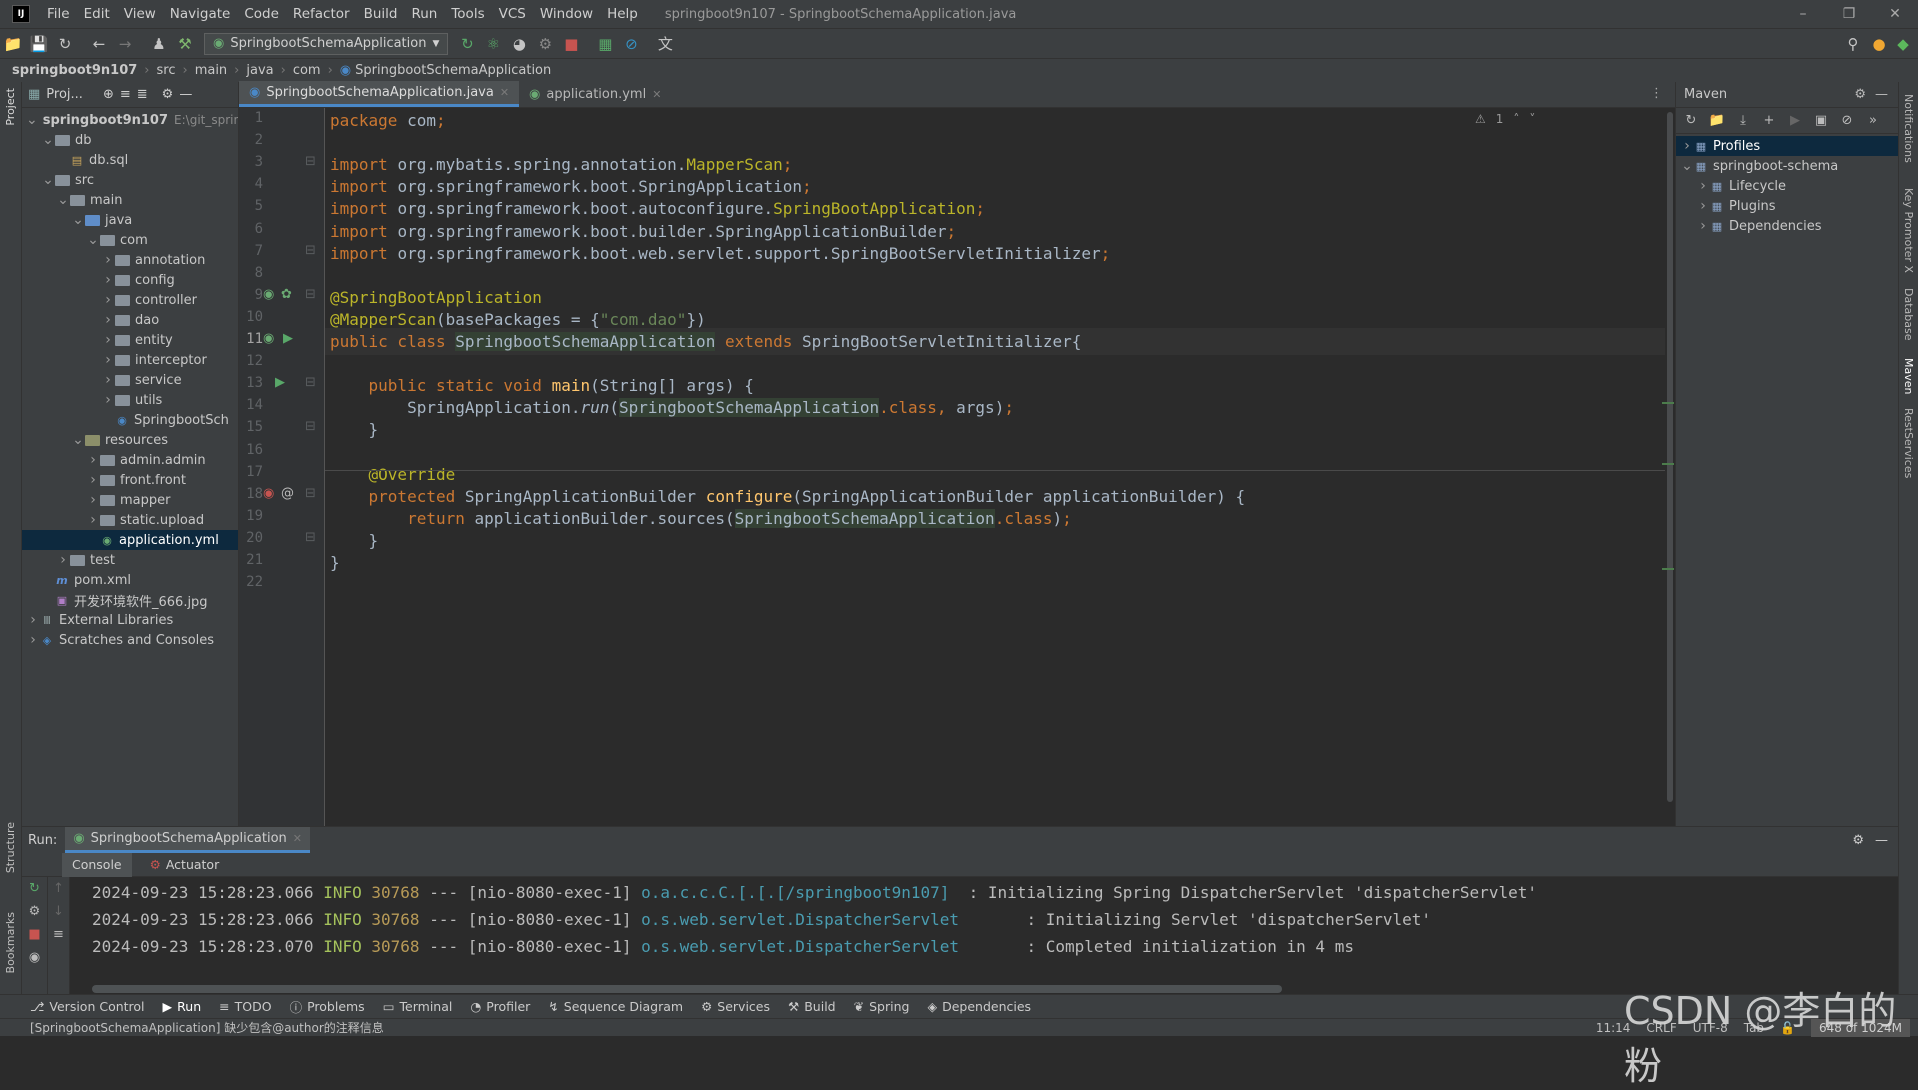 The image size is (1918, 1090). Describe the element at coordinates (1717, 120) in the screenshot. I see `generate-sources-icon: 📁` at that location.